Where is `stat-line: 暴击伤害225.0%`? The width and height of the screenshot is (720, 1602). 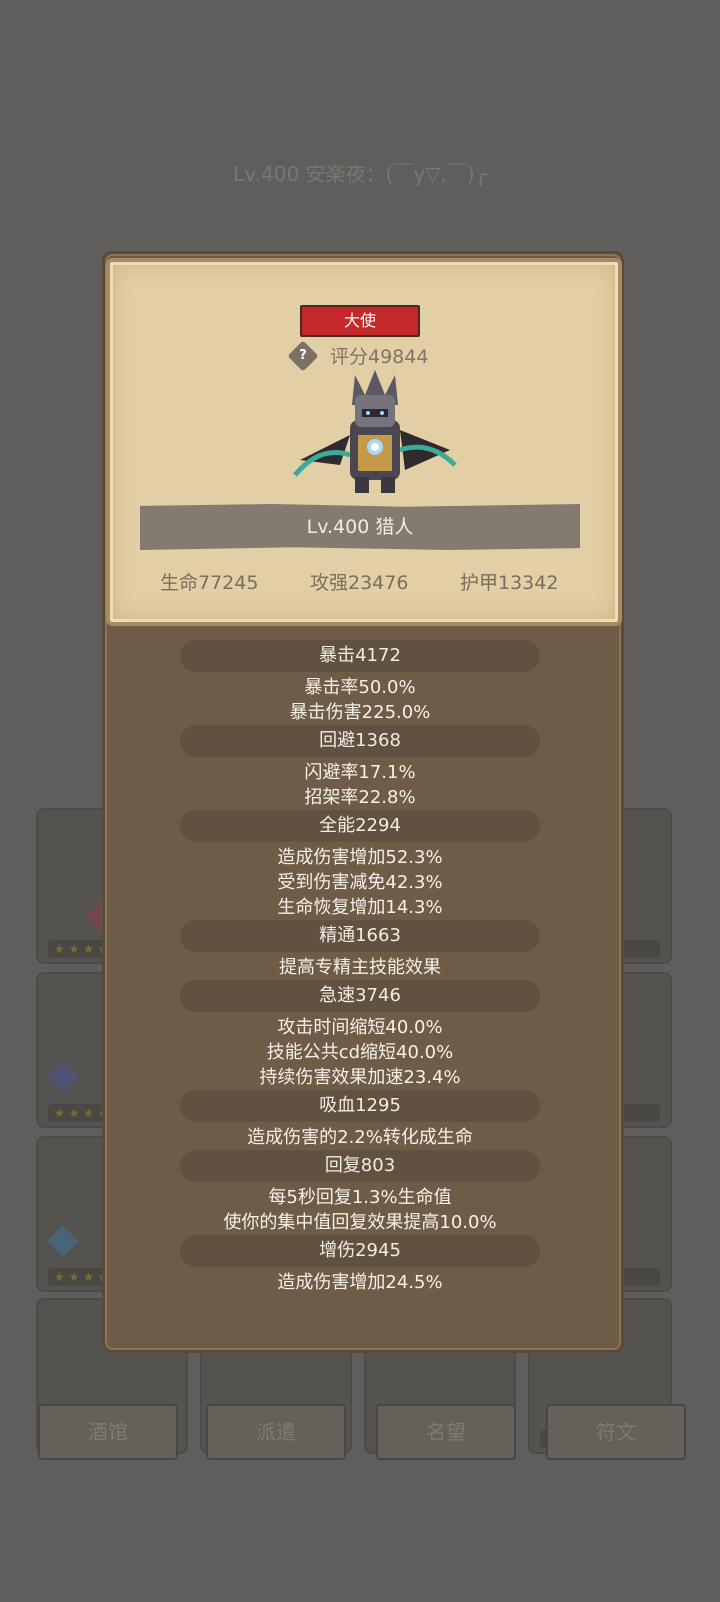
stat-line: 暴击伤害225.0% is located at coordinates (360, 712).